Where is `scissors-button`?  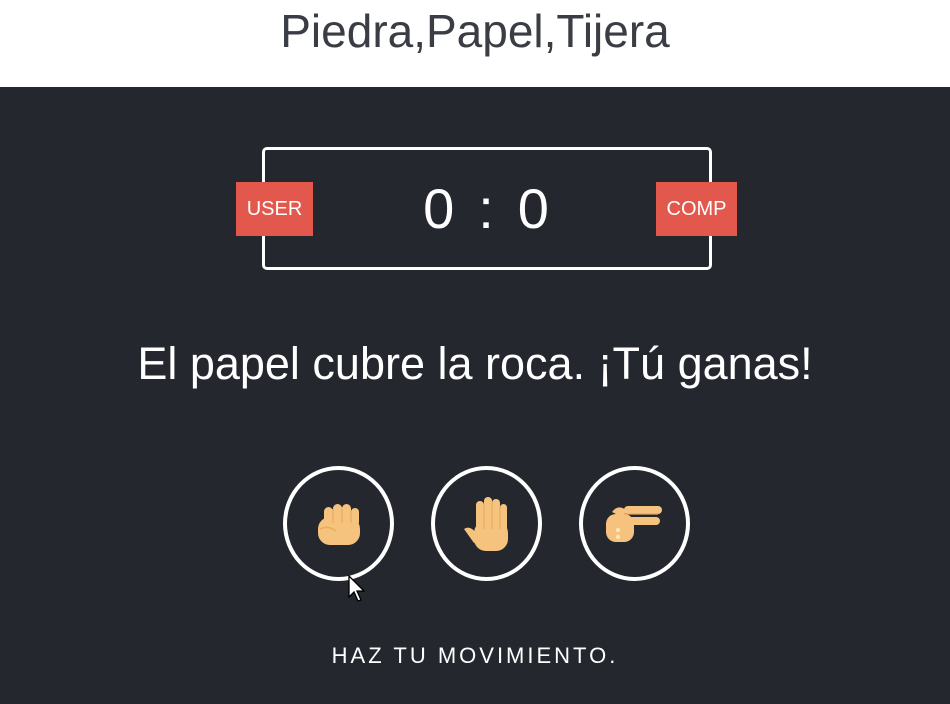
scissors-button is located at coordinates (634, 523).